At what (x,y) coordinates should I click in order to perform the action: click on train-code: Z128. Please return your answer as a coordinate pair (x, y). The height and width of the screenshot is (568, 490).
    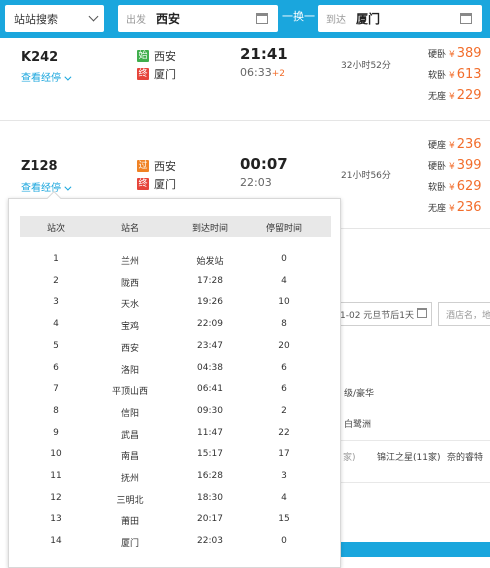
    Looking at the image, I should click on (39, 166).